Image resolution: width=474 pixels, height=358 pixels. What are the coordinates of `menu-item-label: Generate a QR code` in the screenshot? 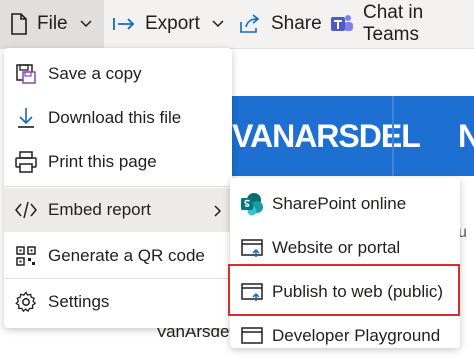 It's located at (126, 255).